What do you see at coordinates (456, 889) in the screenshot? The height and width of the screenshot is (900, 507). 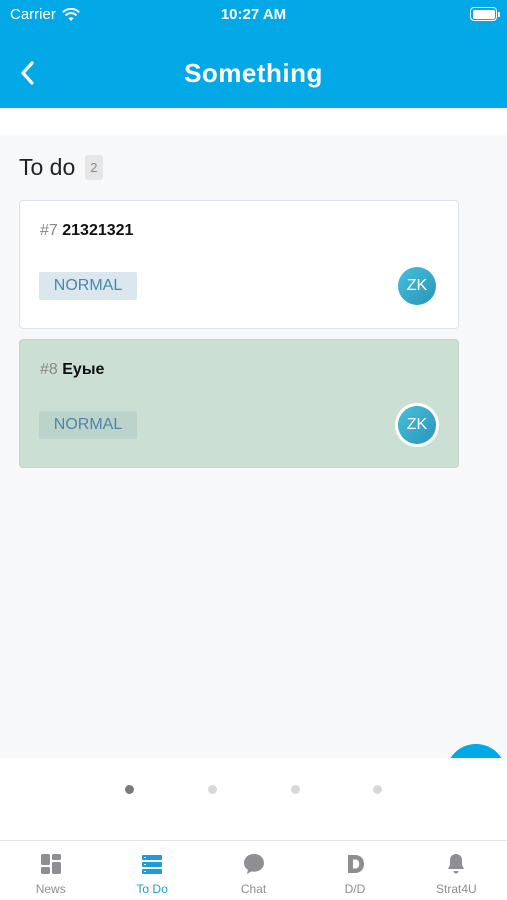 I see `tab-label: Strat4U` at bounding box center [456, 889].